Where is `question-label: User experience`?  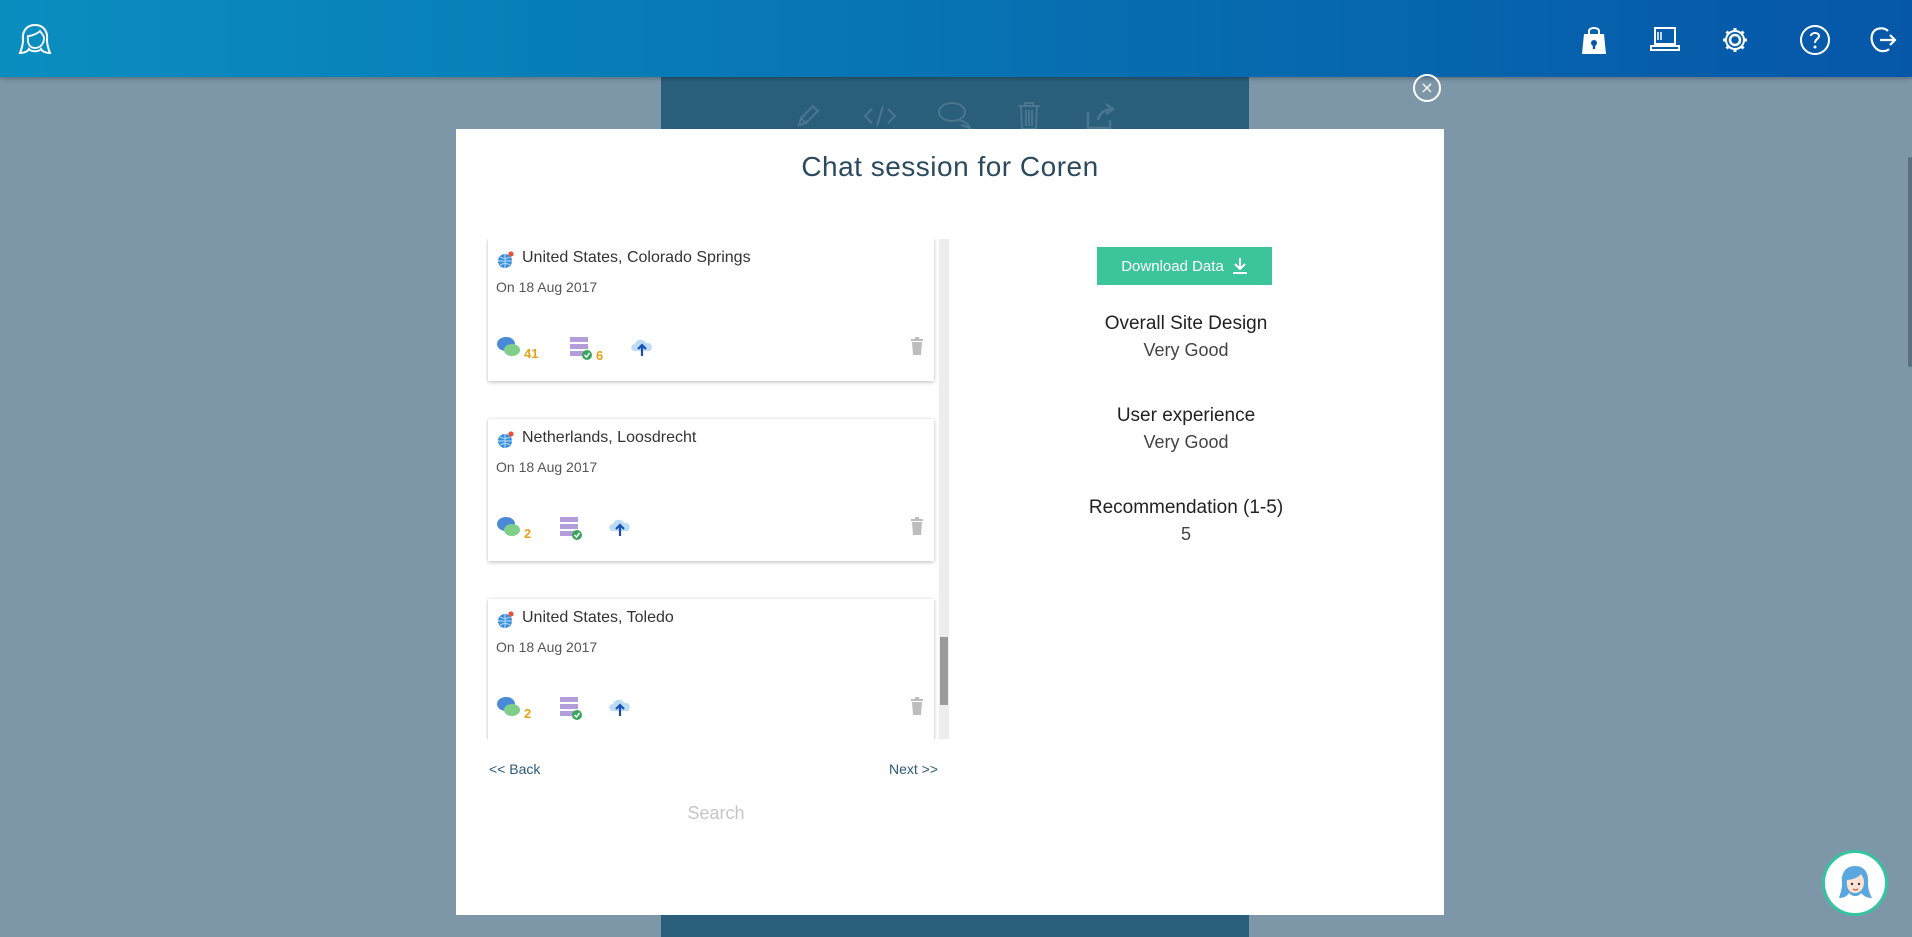
question-label: User experience is located at coordinates (1186, 415).